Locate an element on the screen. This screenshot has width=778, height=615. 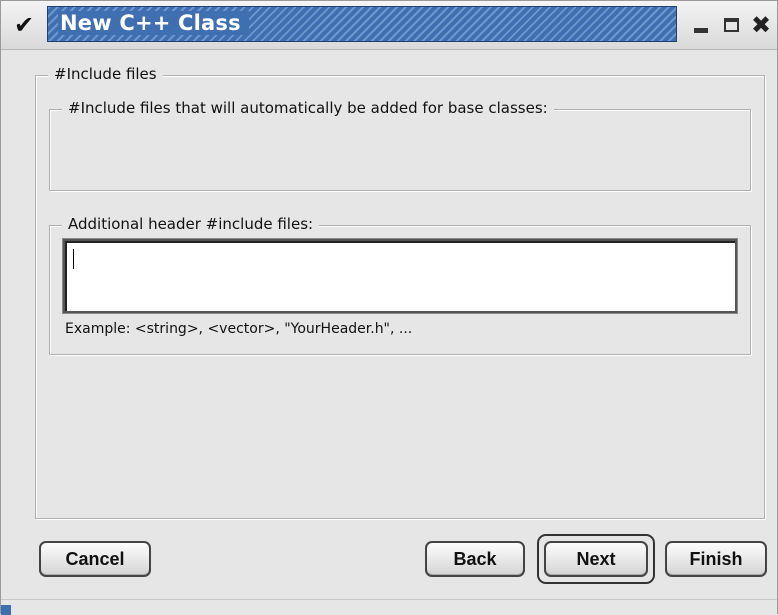
maximize-icon is located at coordinates (731, 25).